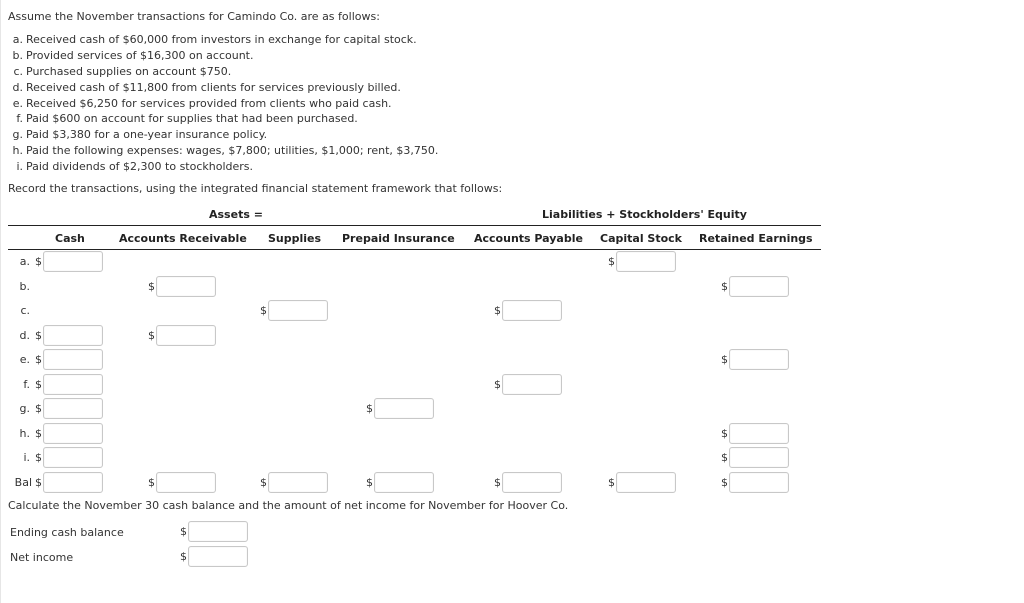 The height and width of the screenshot is (603, 1024). What do you see at coordinates (17, 87) in the screenshot?
I see `transaction-label: d.` at bounding box center [17, 87].